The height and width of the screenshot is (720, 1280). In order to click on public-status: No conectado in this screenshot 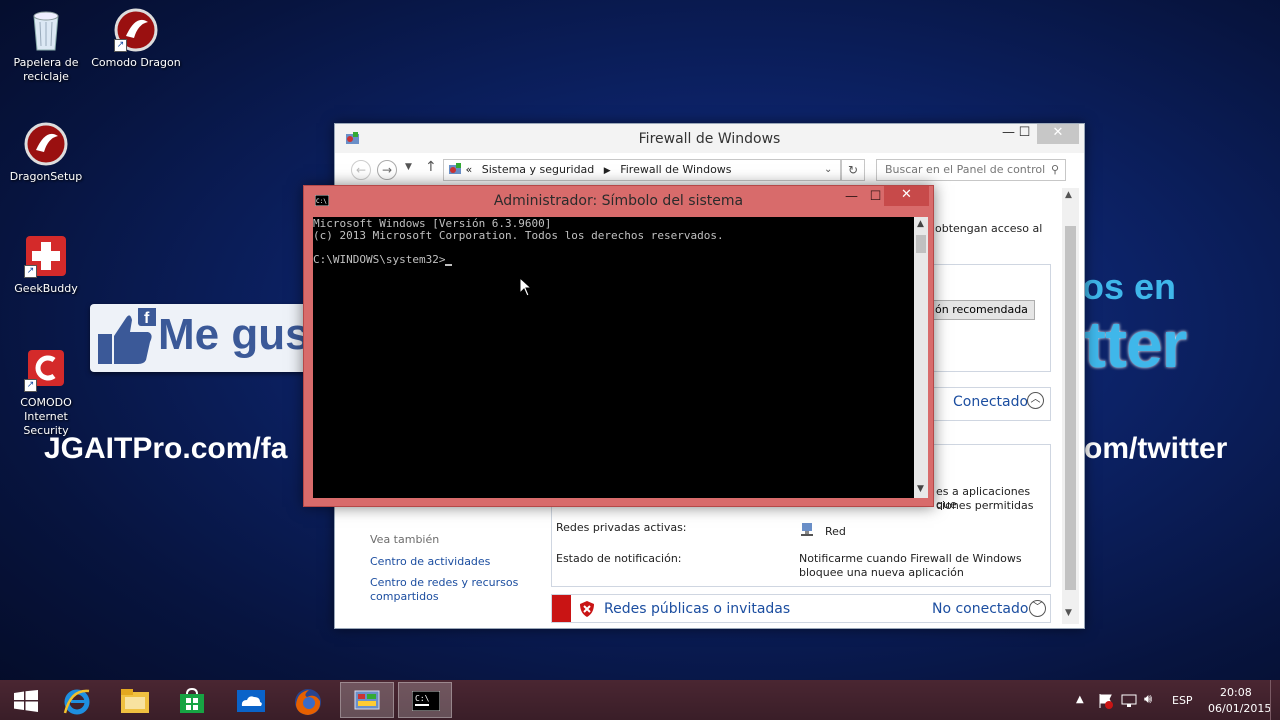, I will do `click(980, 609)`.